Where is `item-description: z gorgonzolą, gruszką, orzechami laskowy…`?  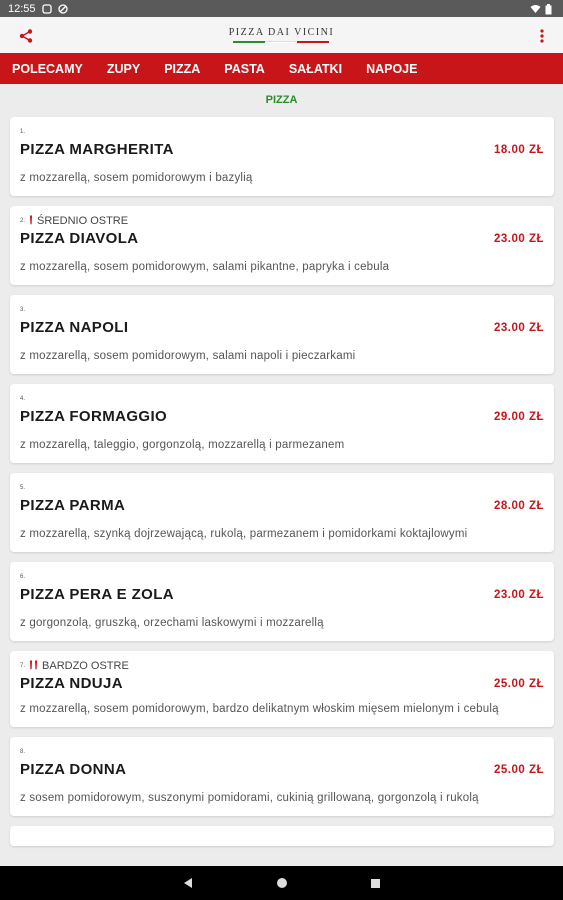 item-description: z gorgonzolą, gruszką, orzechami laskowy… is located at coordinates (172, 623).